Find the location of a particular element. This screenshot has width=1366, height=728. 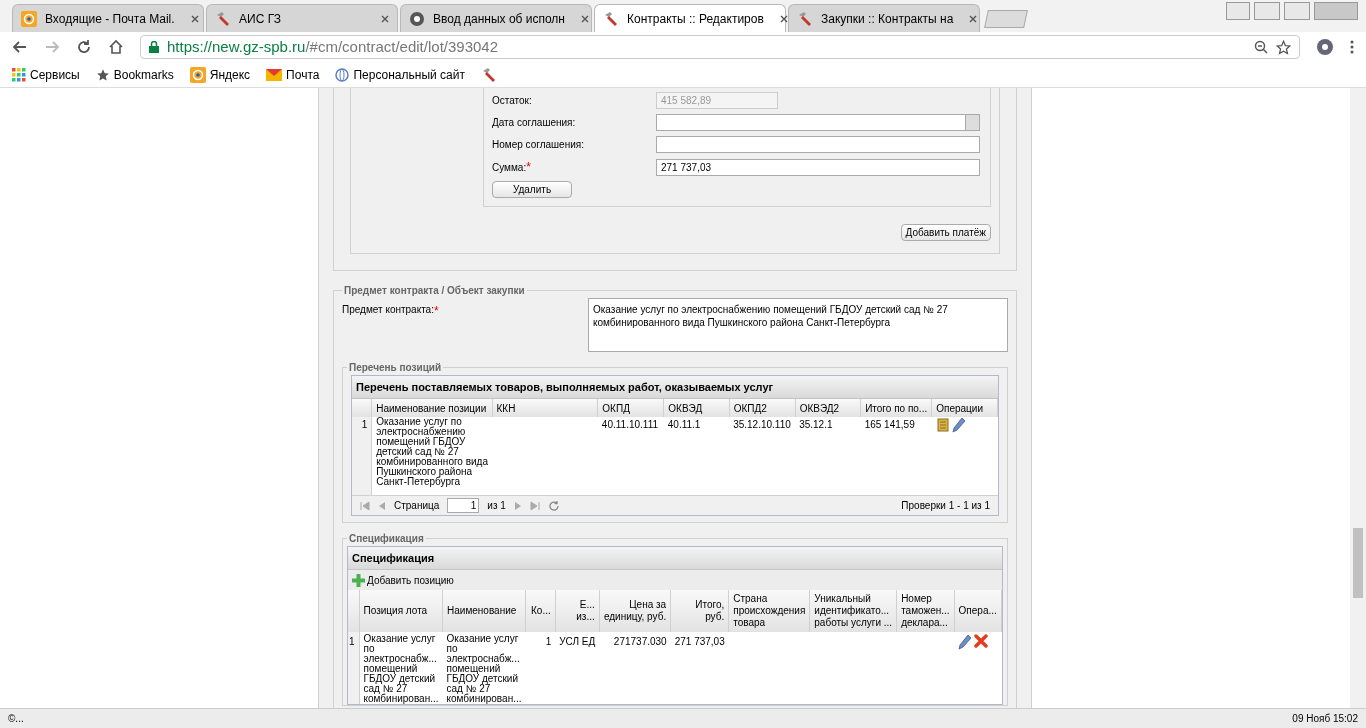

row-number: 1 is located at coordinates (362, 456).